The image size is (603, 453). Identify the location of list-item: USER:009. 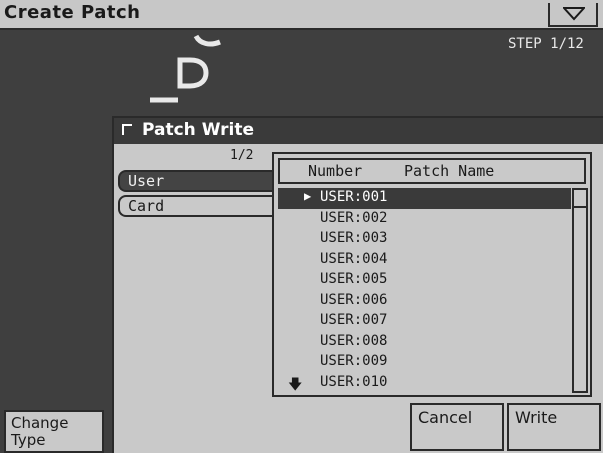
(424, 362).